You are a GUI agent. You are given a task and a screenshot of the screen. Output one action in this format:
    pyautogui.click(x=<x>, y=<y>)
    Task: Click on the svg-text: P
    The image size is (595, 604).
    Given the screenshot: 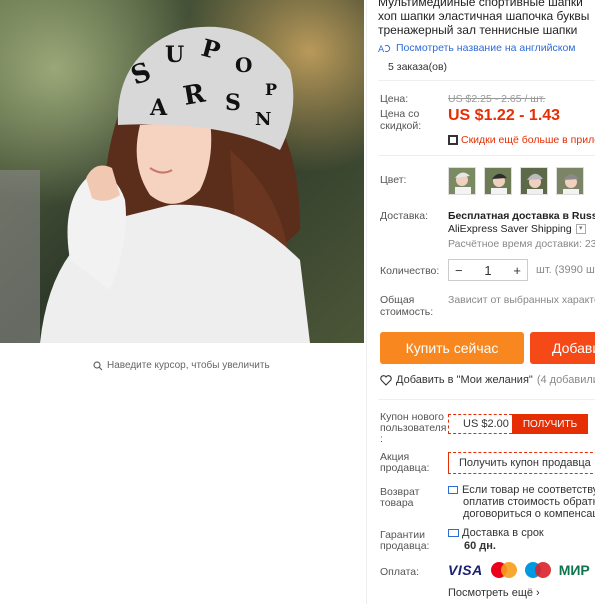 What is the action you would take?
    pyautogui.click(x=271, y=89)
    